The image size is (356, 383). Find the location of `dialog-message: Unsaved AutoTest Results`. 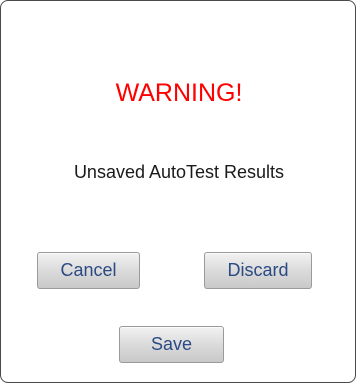

dialog-message: Unsaved AutoTest Results is located at coordinates (179, 172).